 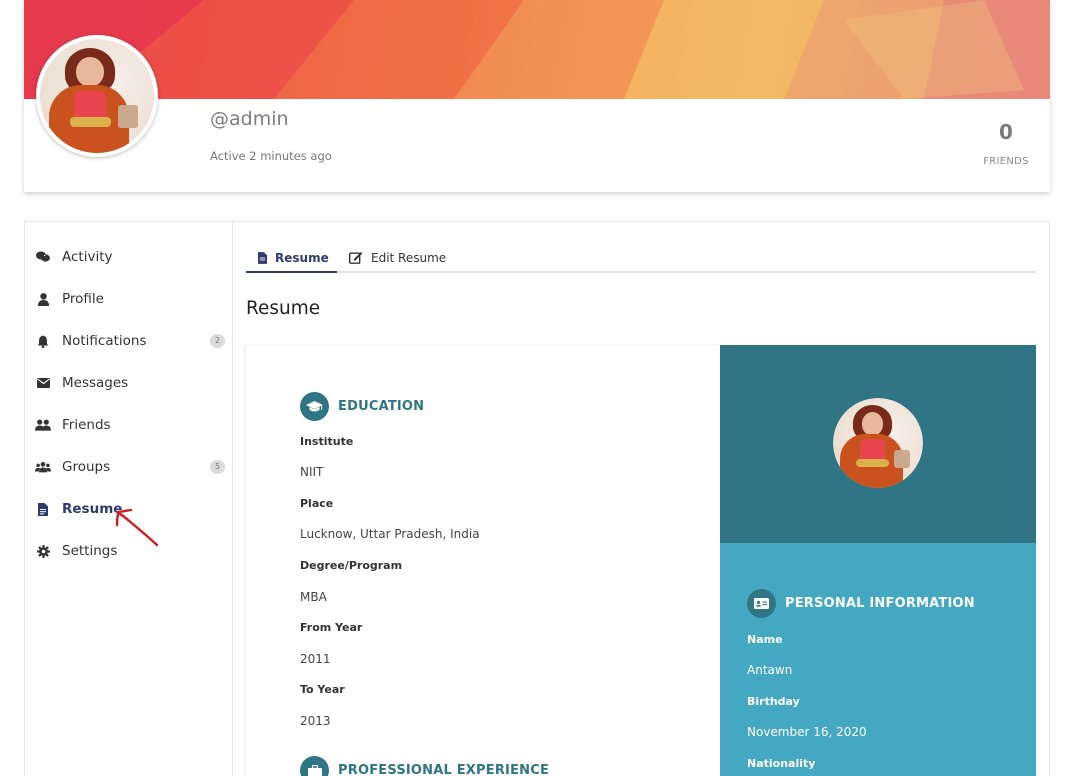 What do you see at coordinates (312, 472) in the screenshot?
I see `field-value-institute: NIIT` at bounding box center [312, 472].